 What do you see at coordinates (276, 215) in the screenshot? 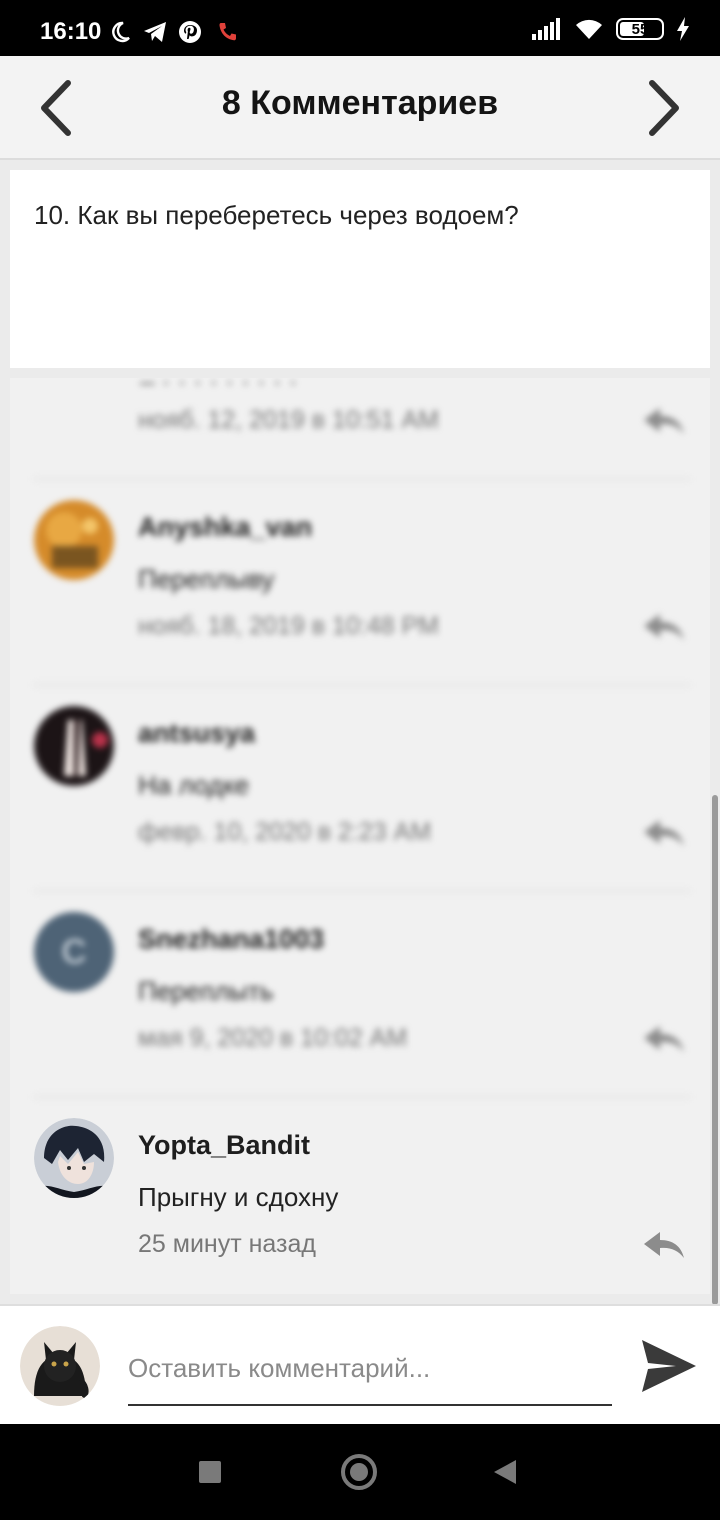
I see `question-text: 10. Как вы переберетесь через водоем?` at bounding box center [276, 215].